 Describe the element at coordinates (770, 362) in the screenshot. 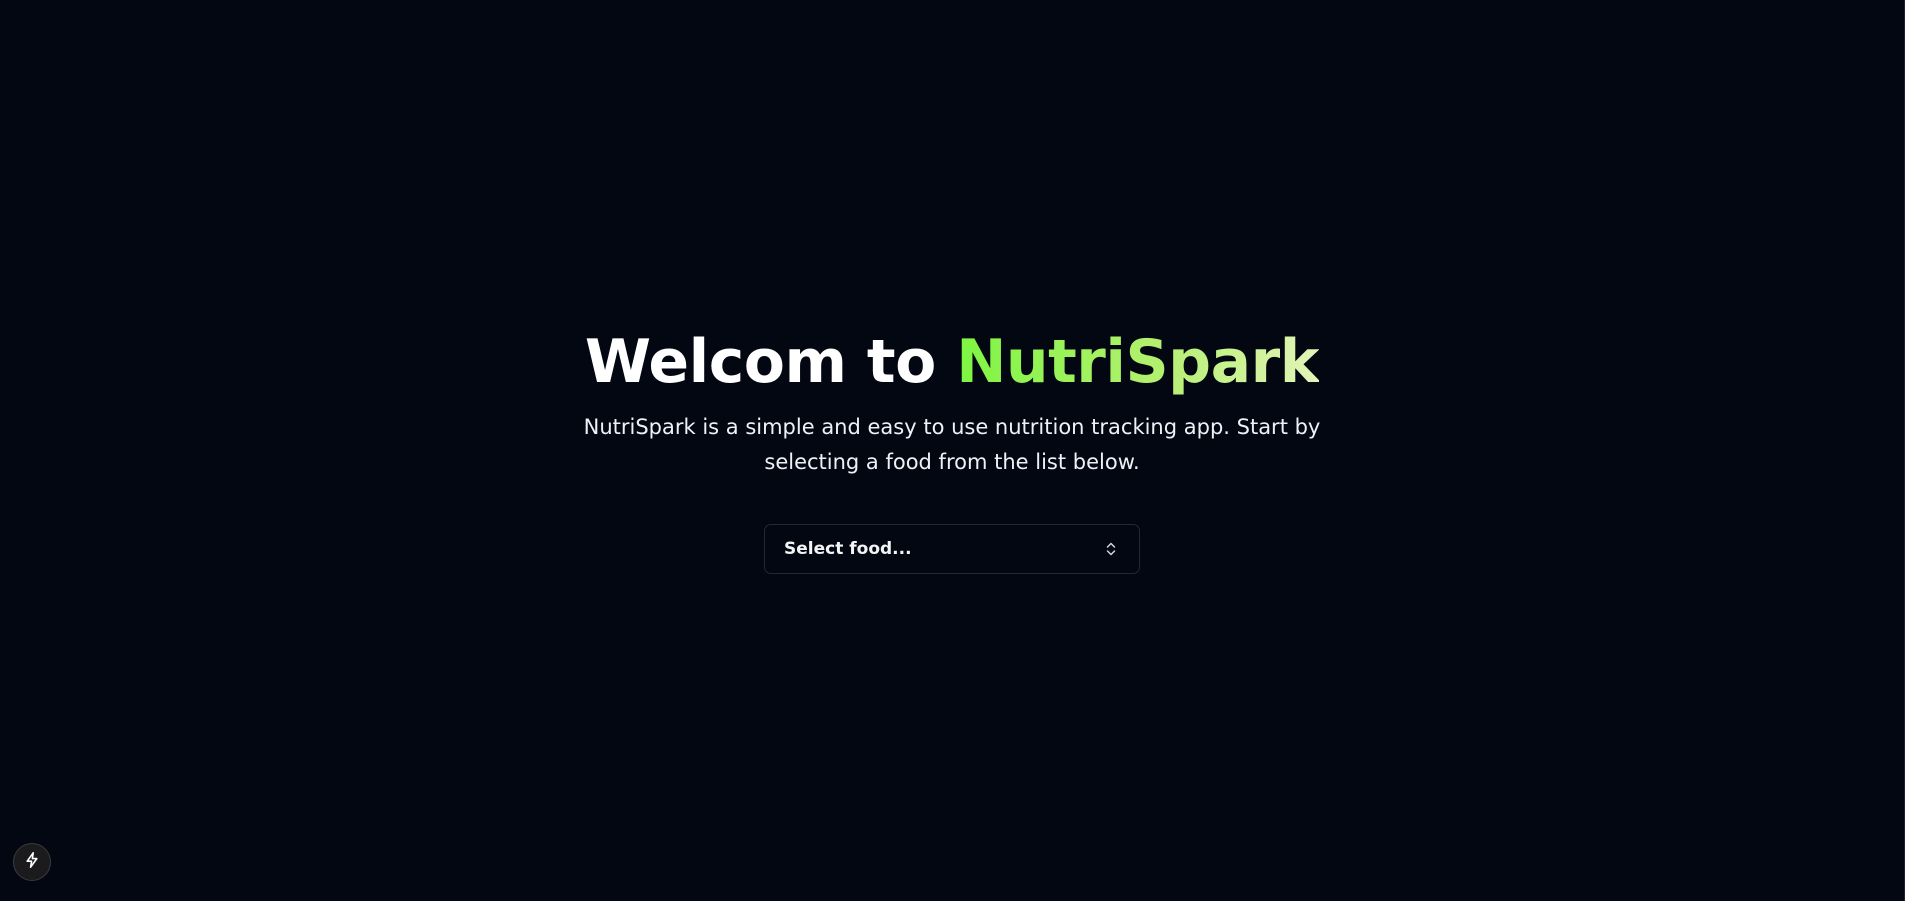

I see `title-prefix: Welcom to` at that location.